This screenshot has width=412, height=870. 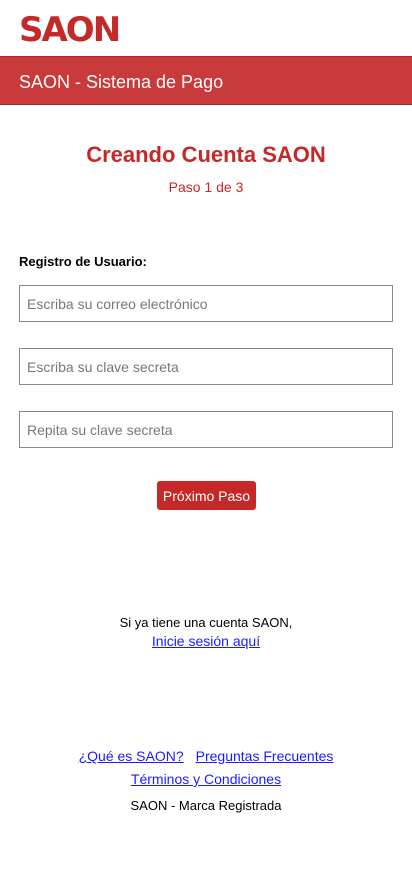 I want to click on next-step-button: Próximo Paso, so click(x=206, y=495).